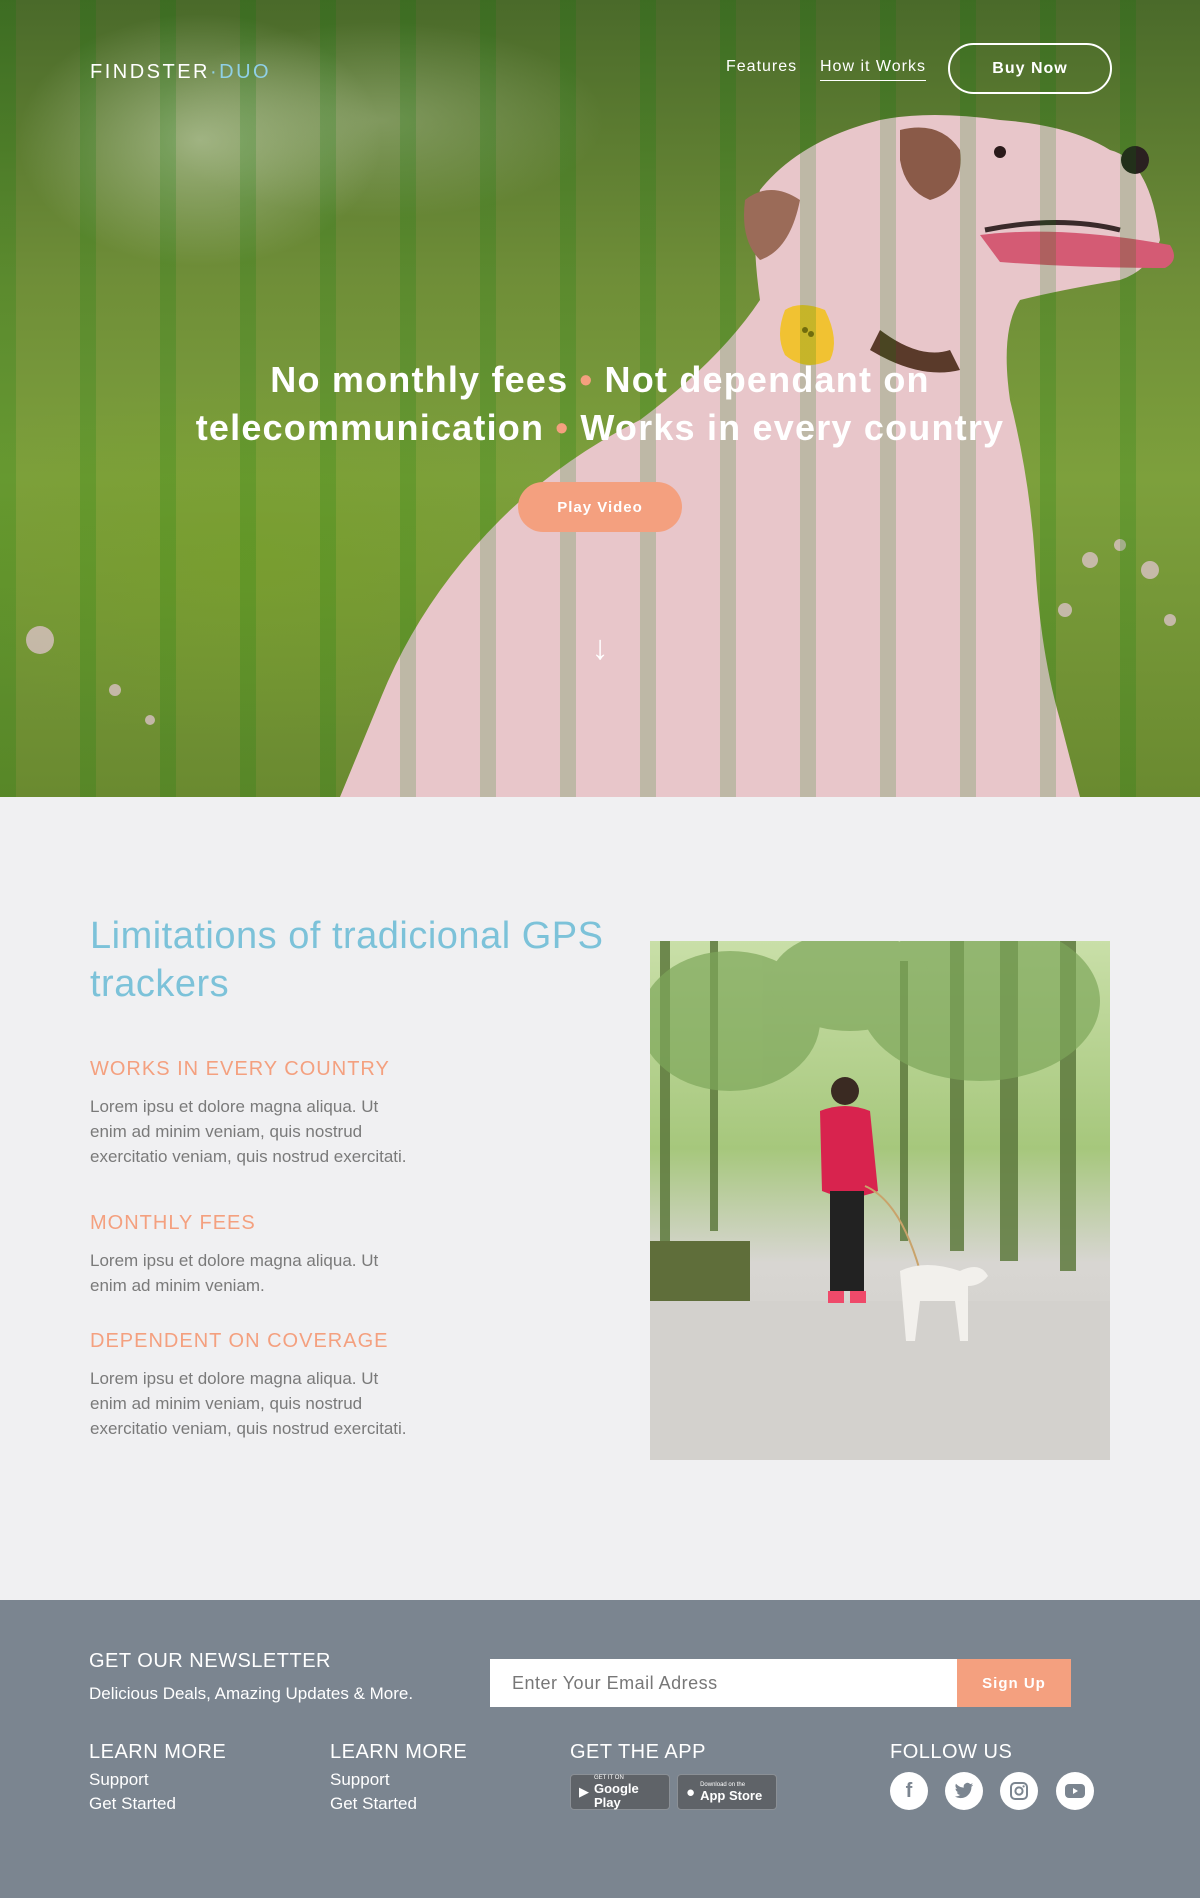  I want to click on feature-heading-1: WORKS IN EVERY COUNTRY, so click(240, 1069).